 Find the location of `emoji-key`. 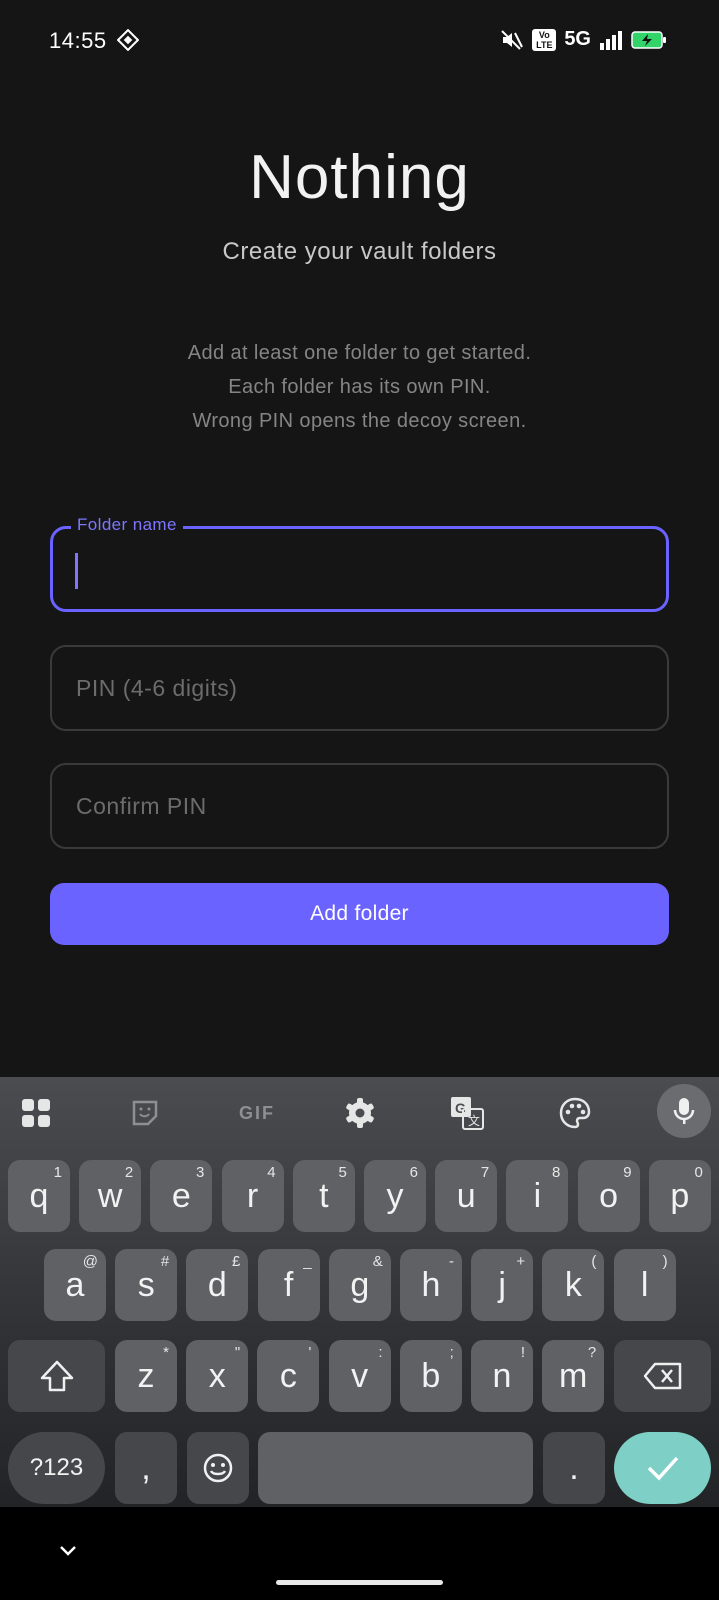

emoji-key is located at coordinates (218, 1468).